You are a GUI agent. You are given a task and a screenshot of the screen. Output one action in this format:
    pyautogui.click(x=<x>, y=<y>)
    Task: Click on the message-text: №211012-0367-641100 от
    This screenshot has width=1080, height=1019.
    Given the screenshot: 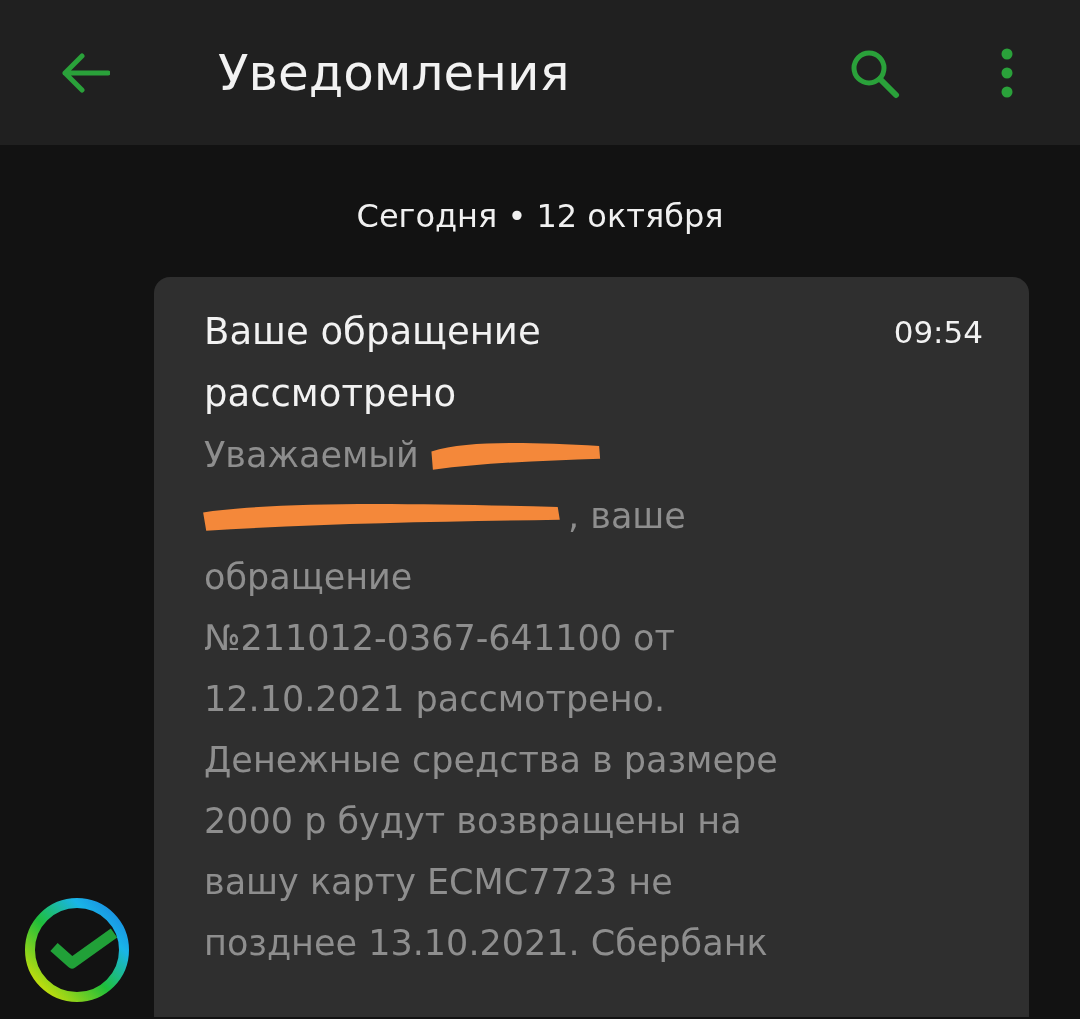 What is the action you would take?
    pyautogui.click(x=439, y=638)
    